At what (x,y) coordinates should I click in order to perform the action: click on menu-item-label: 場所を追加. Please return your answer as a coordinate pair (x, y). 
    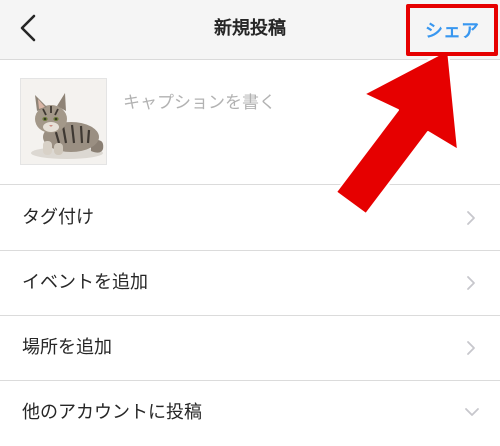
    Looking at the image, I should click on (67, 347).